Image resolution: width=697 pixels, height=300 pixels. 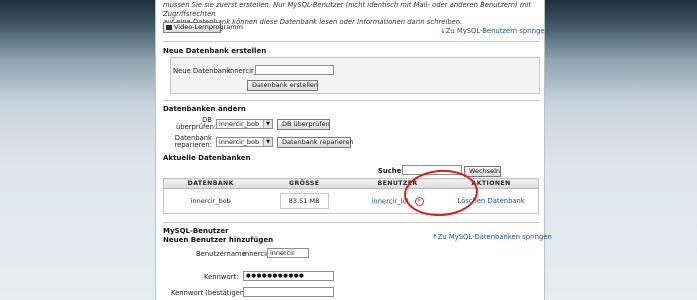 I want to click on modify-db-heading: Datenbanken ändern, so click(x=204, y=109).